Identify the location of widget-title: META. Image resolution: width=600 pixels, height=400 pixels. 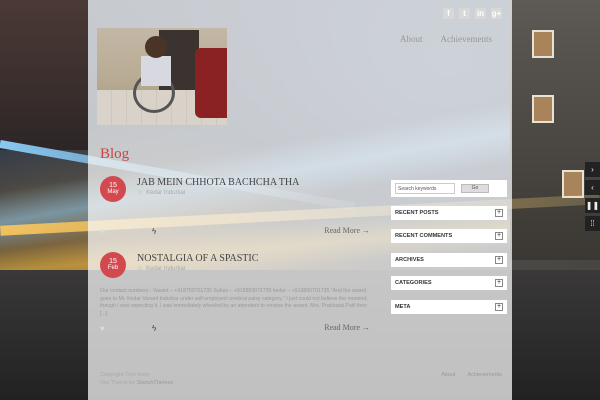
(403, 307).